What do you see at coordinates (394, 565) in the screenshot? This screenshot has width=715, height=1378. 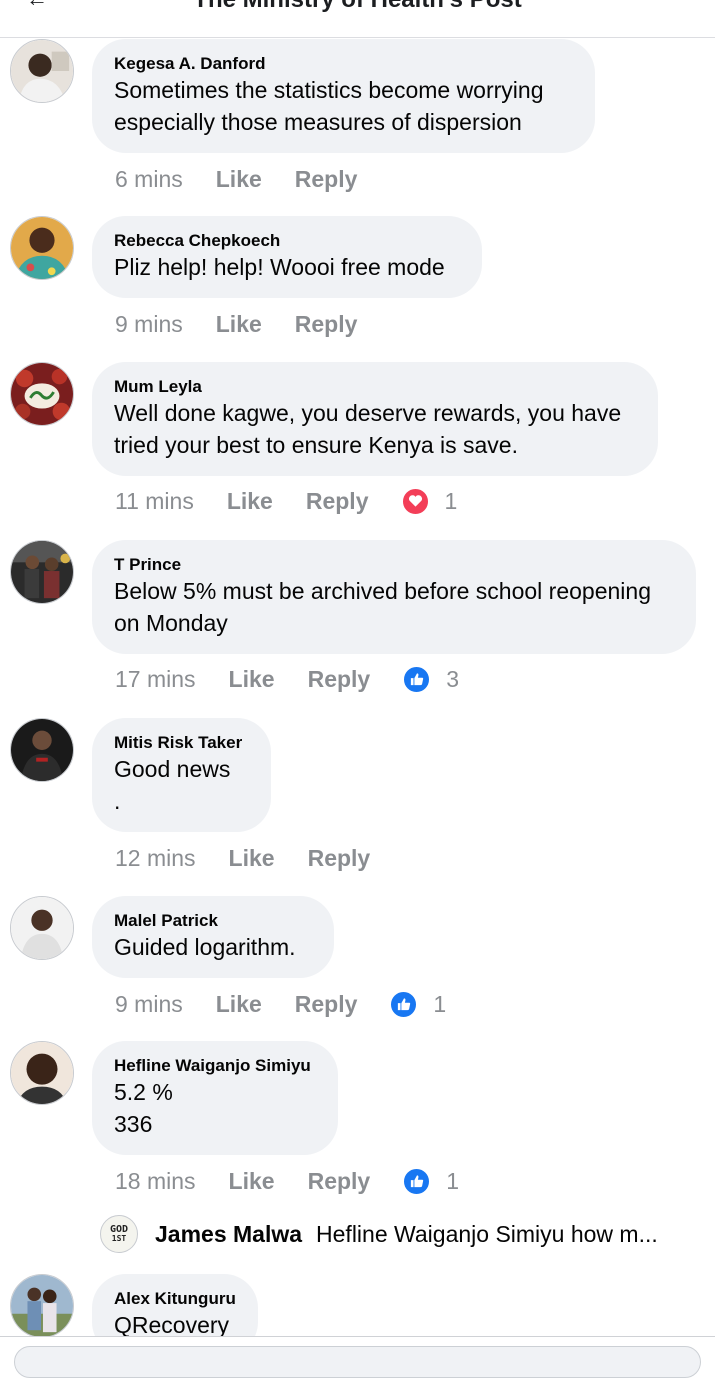 I see `comment-author: T Prince` at bounding box center [394, 565].